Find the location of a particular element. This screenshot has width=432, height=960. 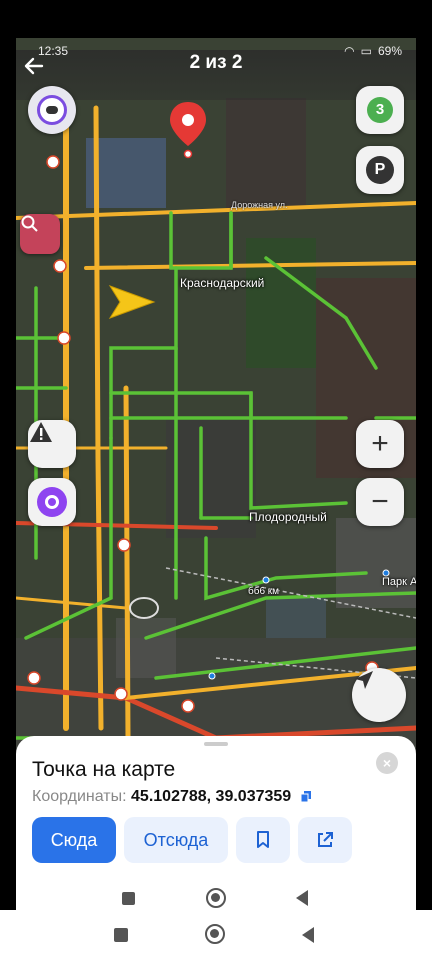

park-label: Парк А is located at coordinates (399, 582).